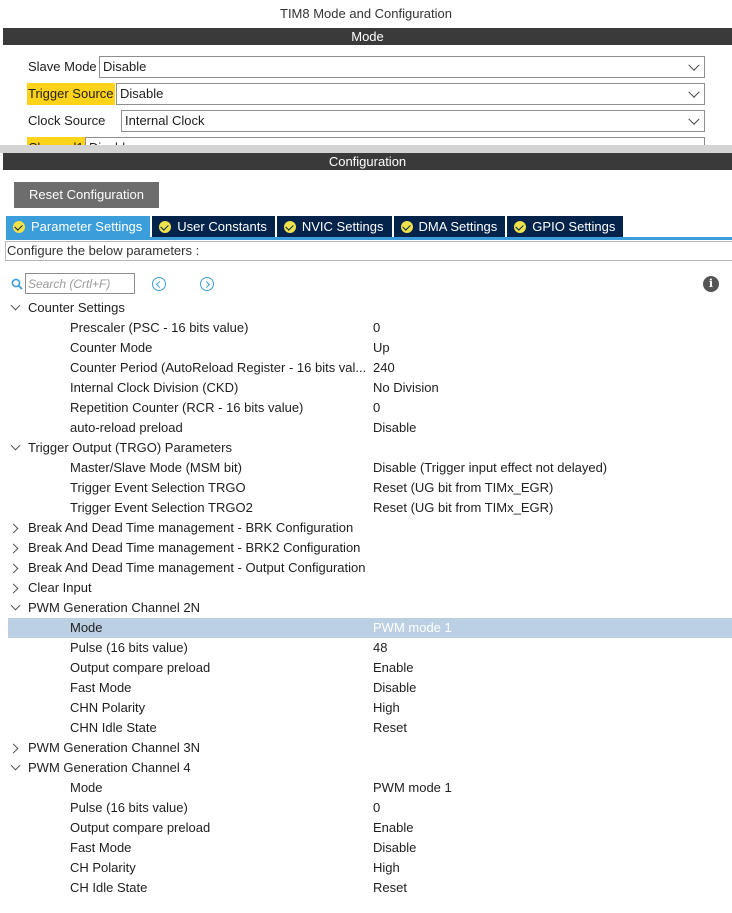 The width and height of the screenshot is (732, 913). Describe the element at coordinates (366, 428) in the screenshot. I see `parameter-row: auto-reload preload Disable` at that location.